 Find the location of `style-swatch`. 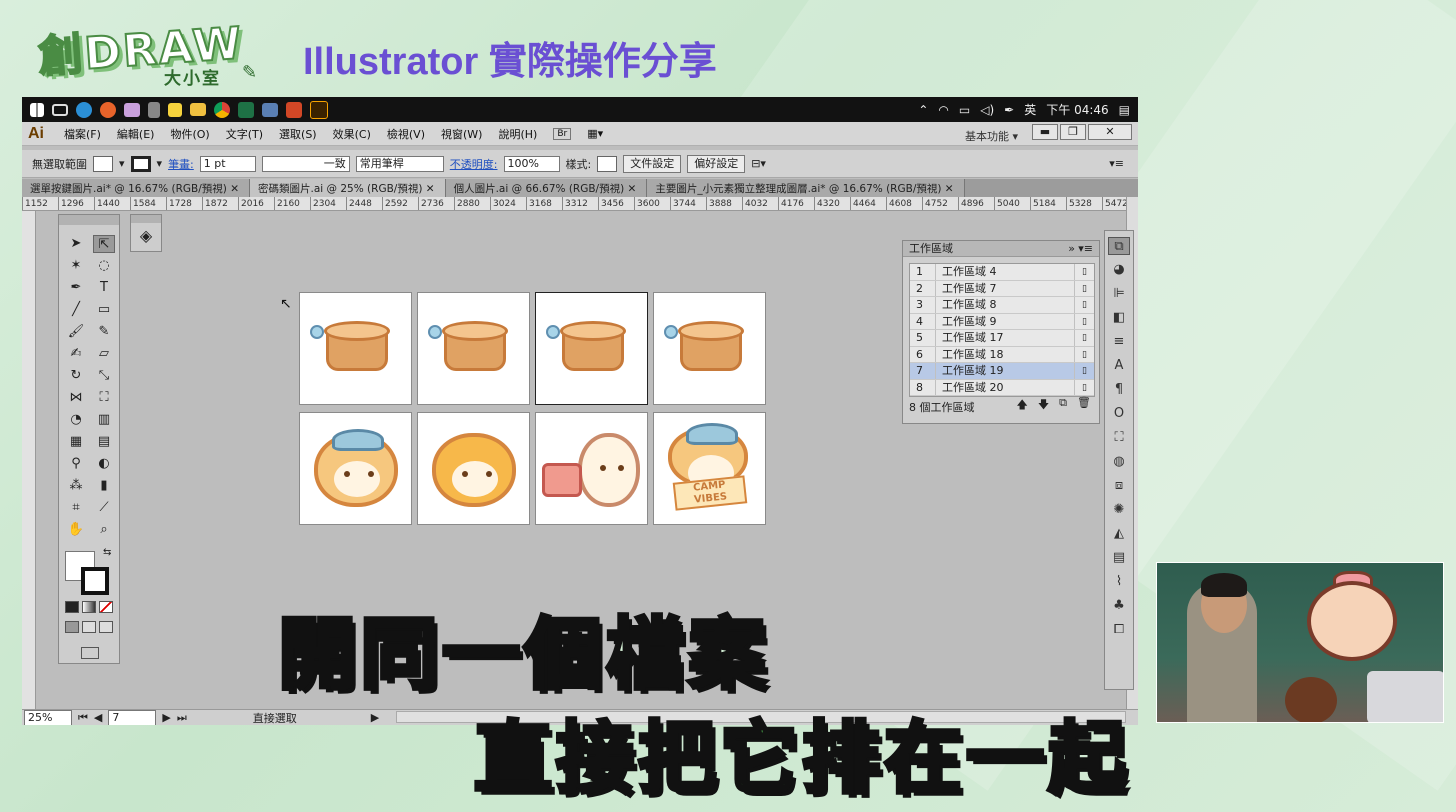

style-swatch is located at coordinates (607, 163).